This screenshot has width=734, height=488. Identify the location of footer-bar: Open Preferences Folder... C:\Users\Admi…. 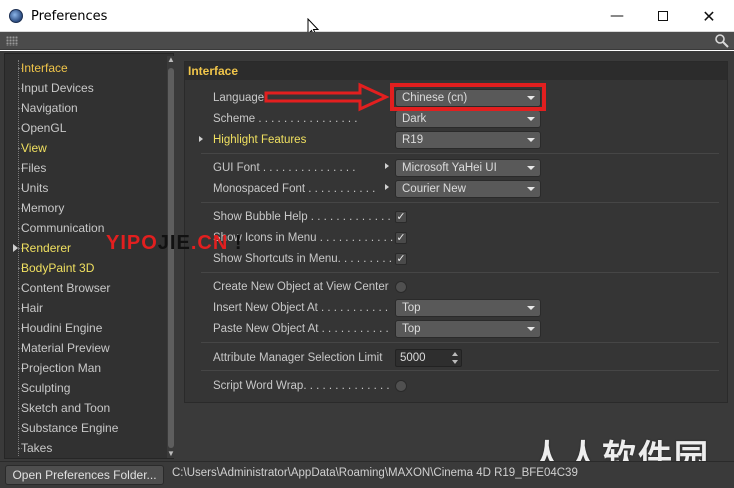
(367, 474).